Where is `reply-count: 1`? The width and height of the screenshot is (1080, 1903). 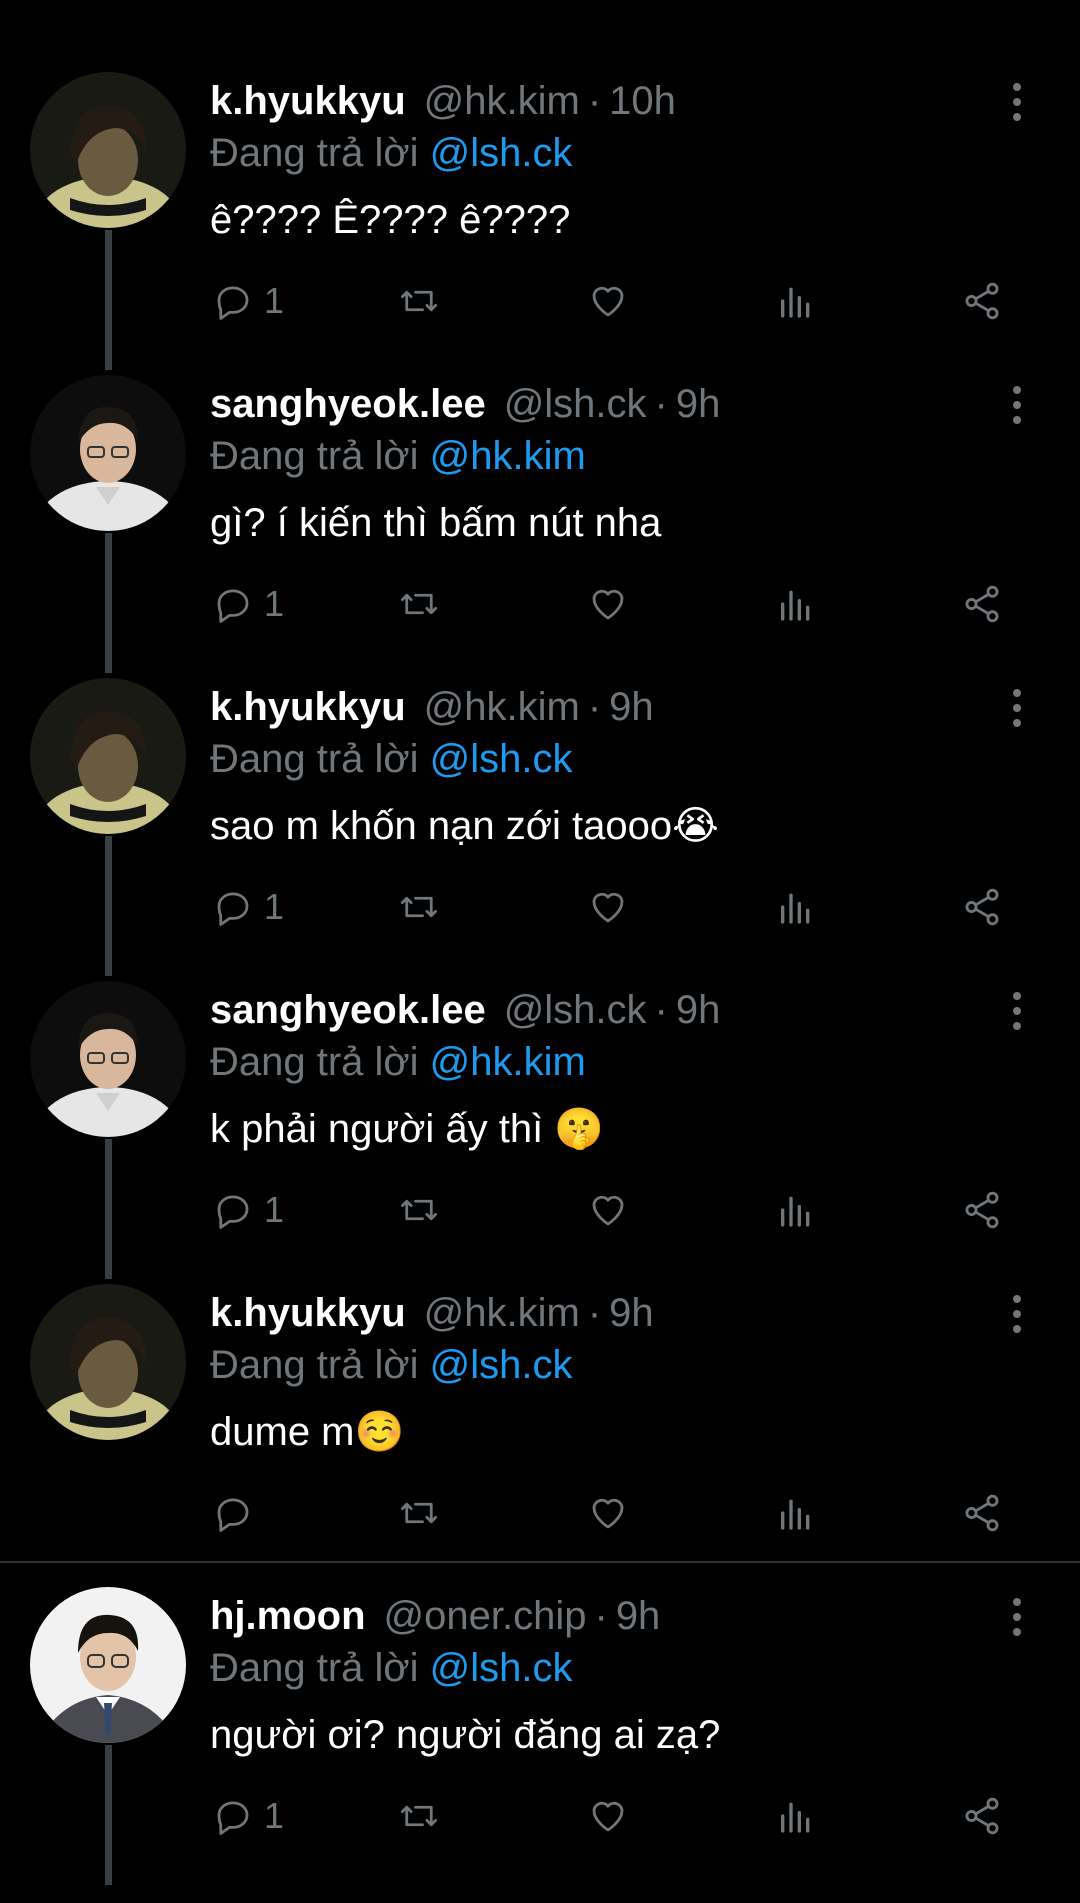 reply-count: 1 is located at coordinates (274, 1815).